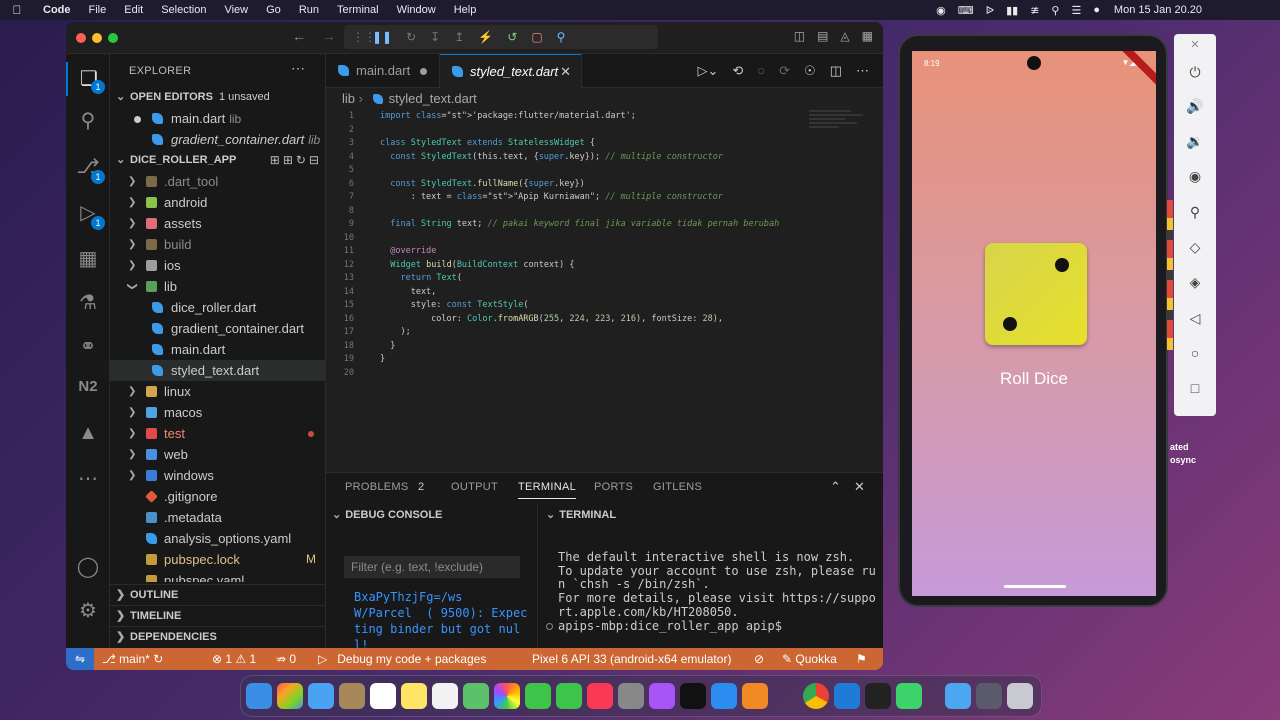  Describe the element at coordinates (414, 696) in the screenshot. I see `notes-icon` at that location.